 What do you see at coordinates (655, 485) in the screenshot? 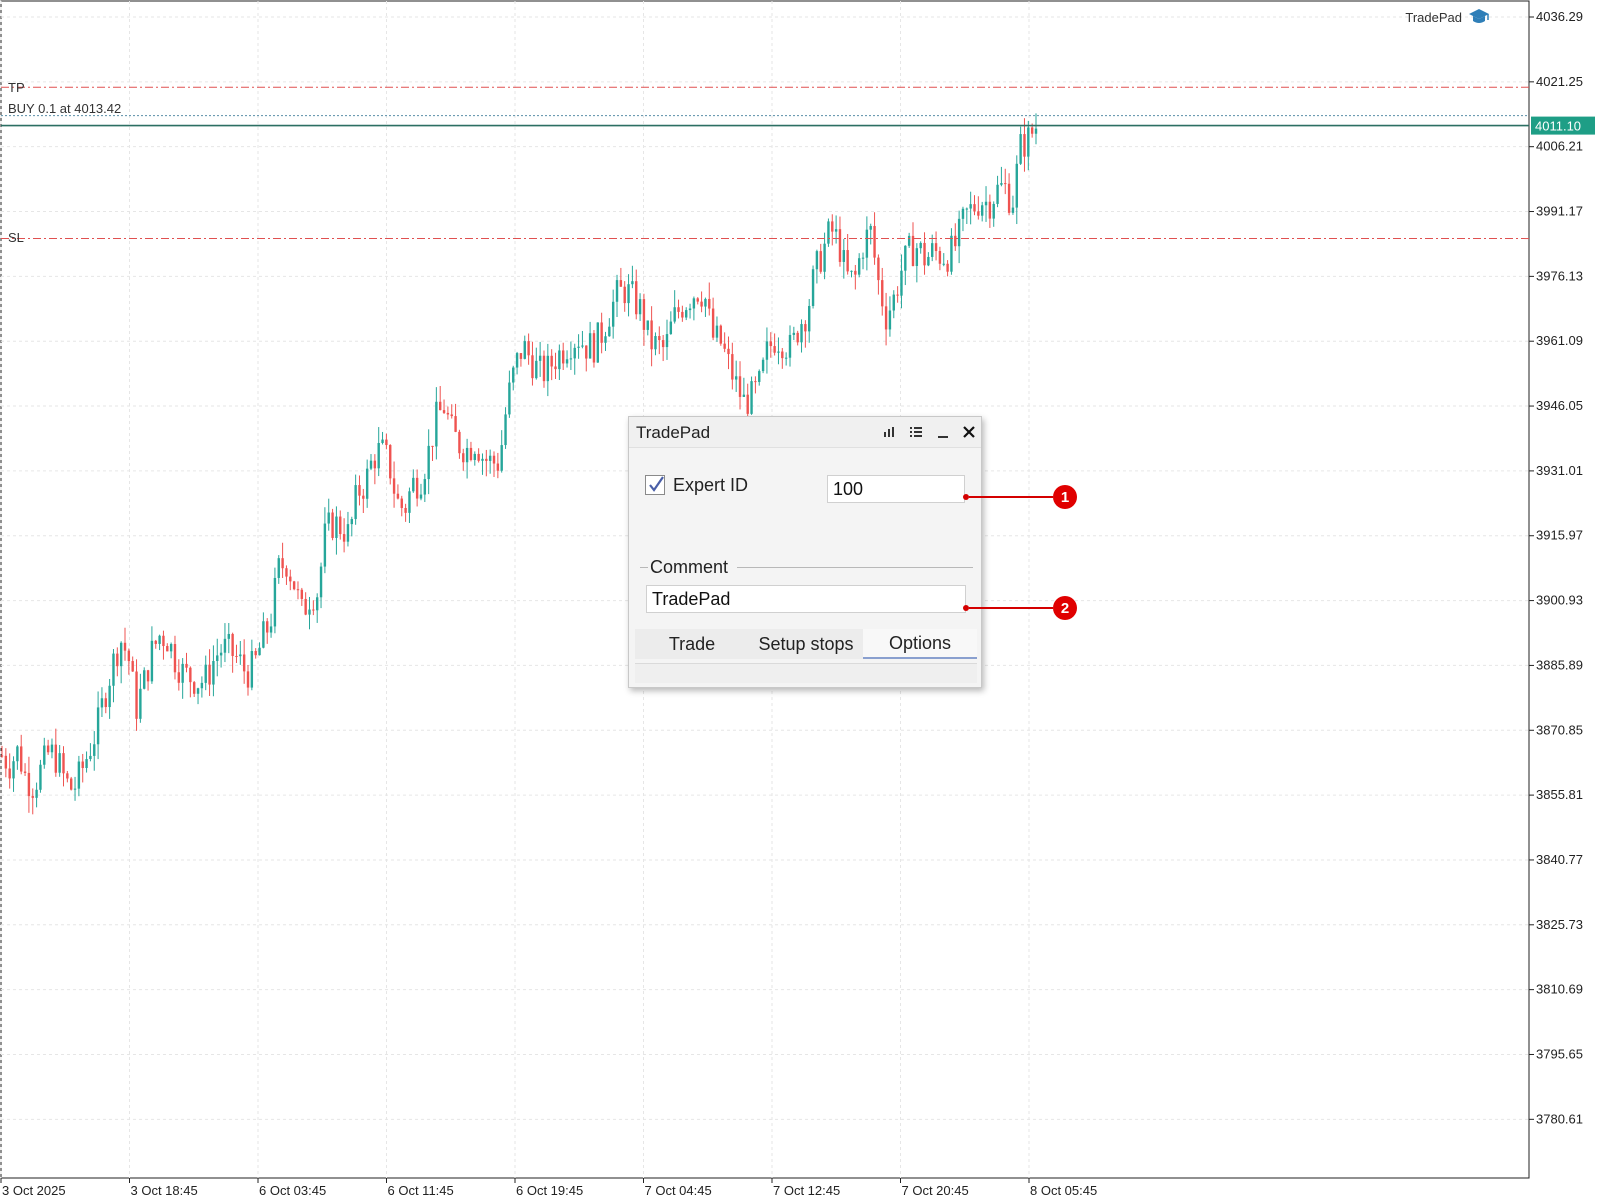
I see `expert-id-checkbox` at bounding box center [655, 485].